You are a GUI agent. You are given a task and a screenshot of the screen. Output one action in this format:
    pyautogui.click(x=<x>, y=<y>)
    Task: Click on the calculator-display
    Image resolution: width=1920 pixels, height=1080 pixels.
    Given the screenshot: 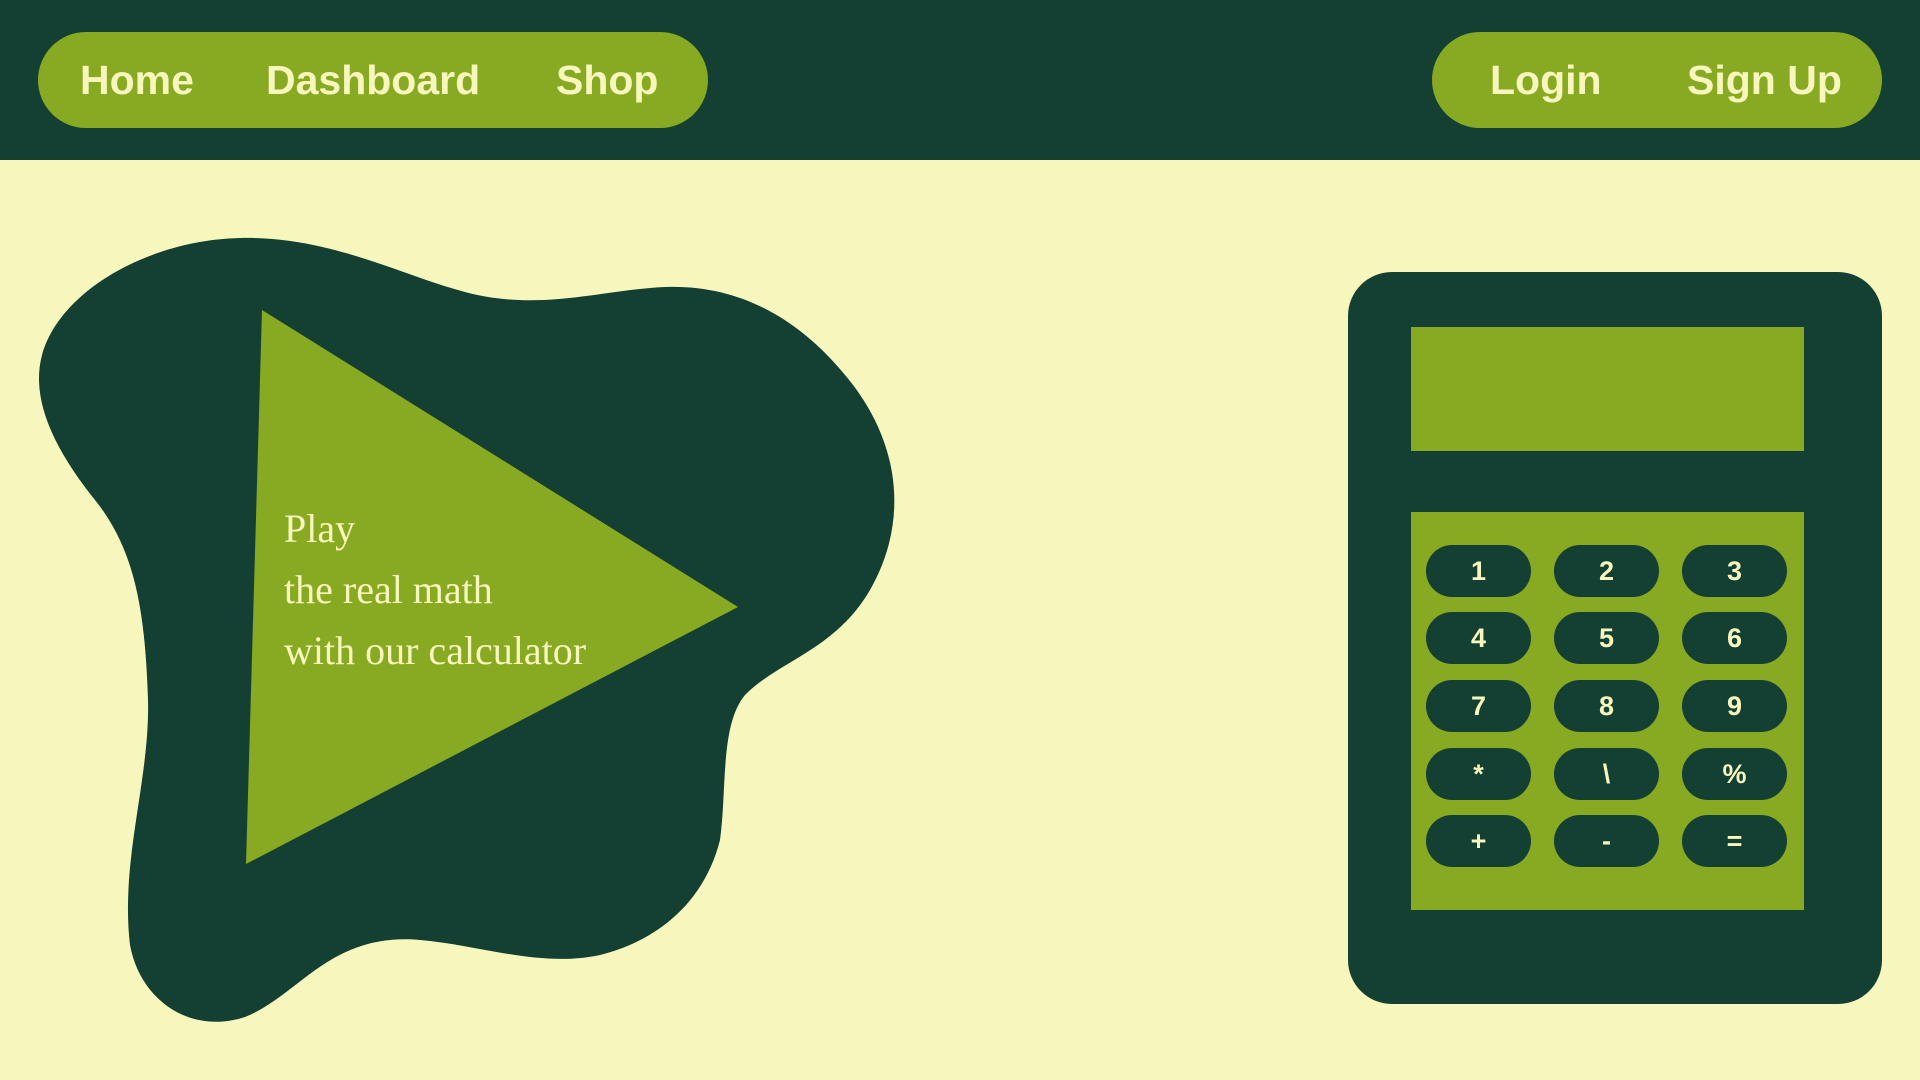 What is the action you would take?
    pyautogui.click(x=1607, y=389)
    